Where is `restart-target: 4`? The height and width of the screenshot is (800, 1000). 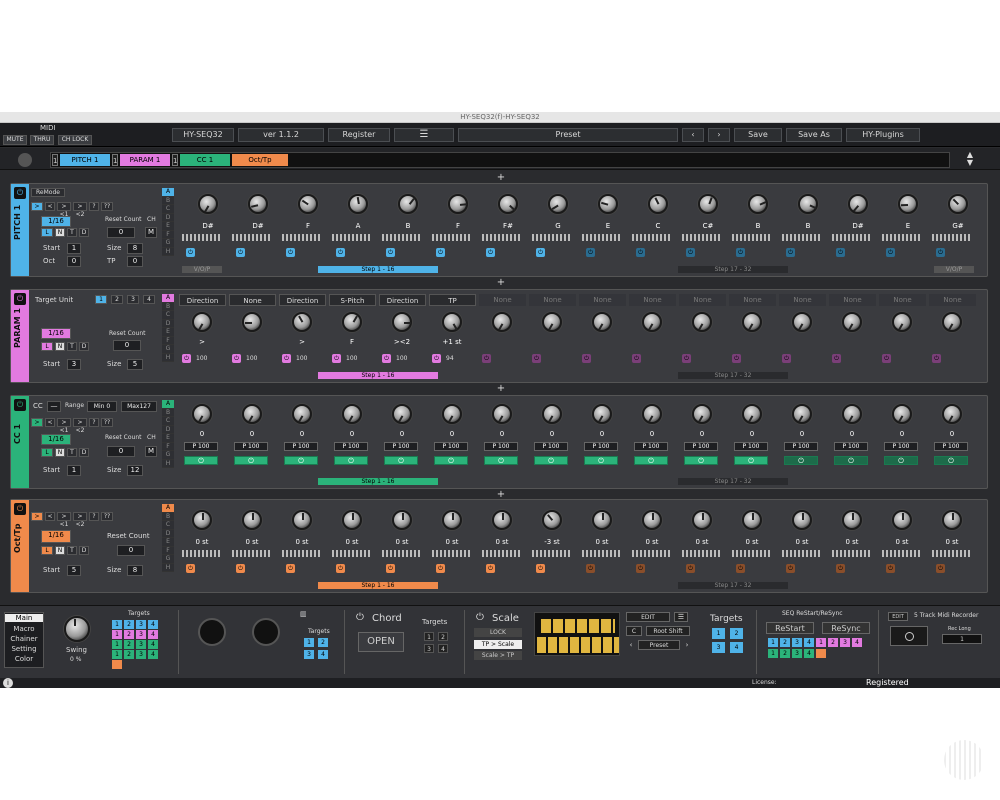
restart-target: 4 is located at coordinates (809, 642).